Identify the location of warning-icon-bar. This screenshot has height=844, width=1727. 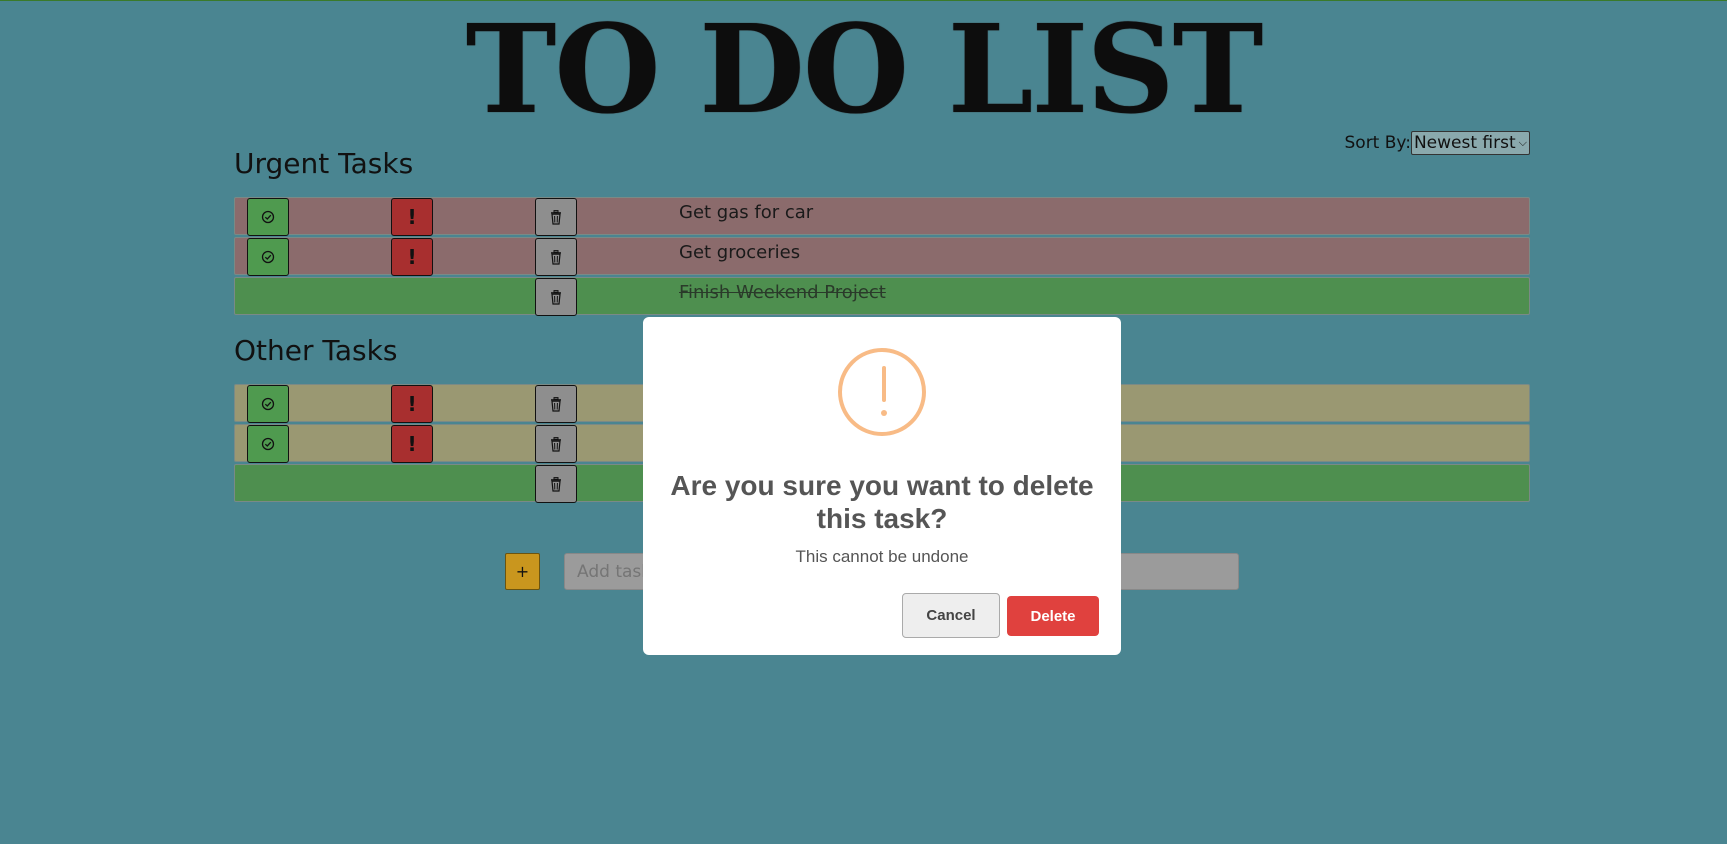
(884, 384).